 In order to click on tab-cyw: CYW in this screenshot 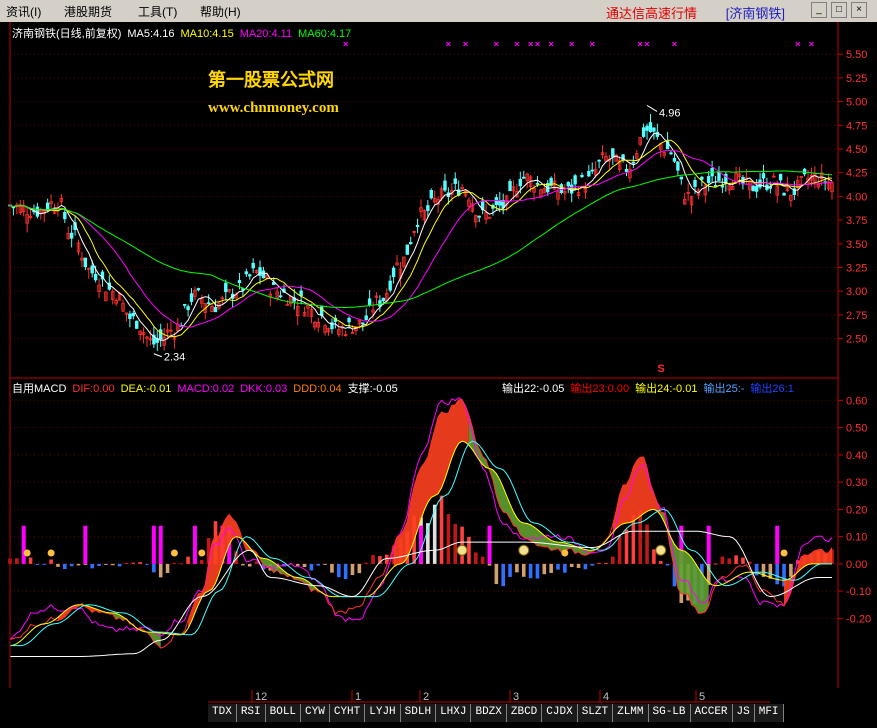, I will do `click(315, 713)`.